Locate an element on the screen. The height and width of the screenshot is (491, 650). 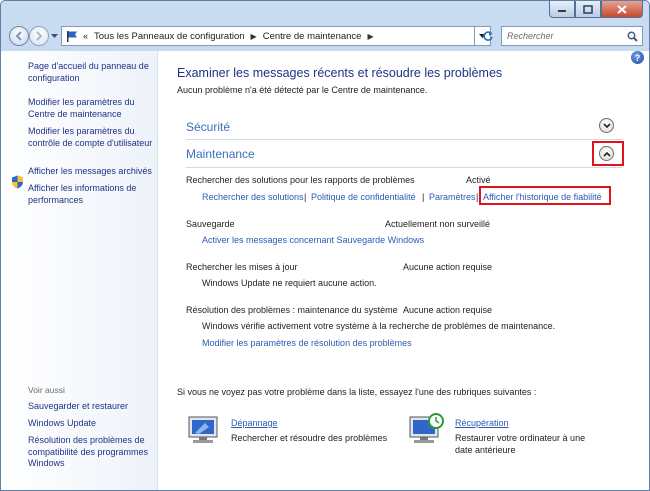
search-input is located at coordinates (566, 36).